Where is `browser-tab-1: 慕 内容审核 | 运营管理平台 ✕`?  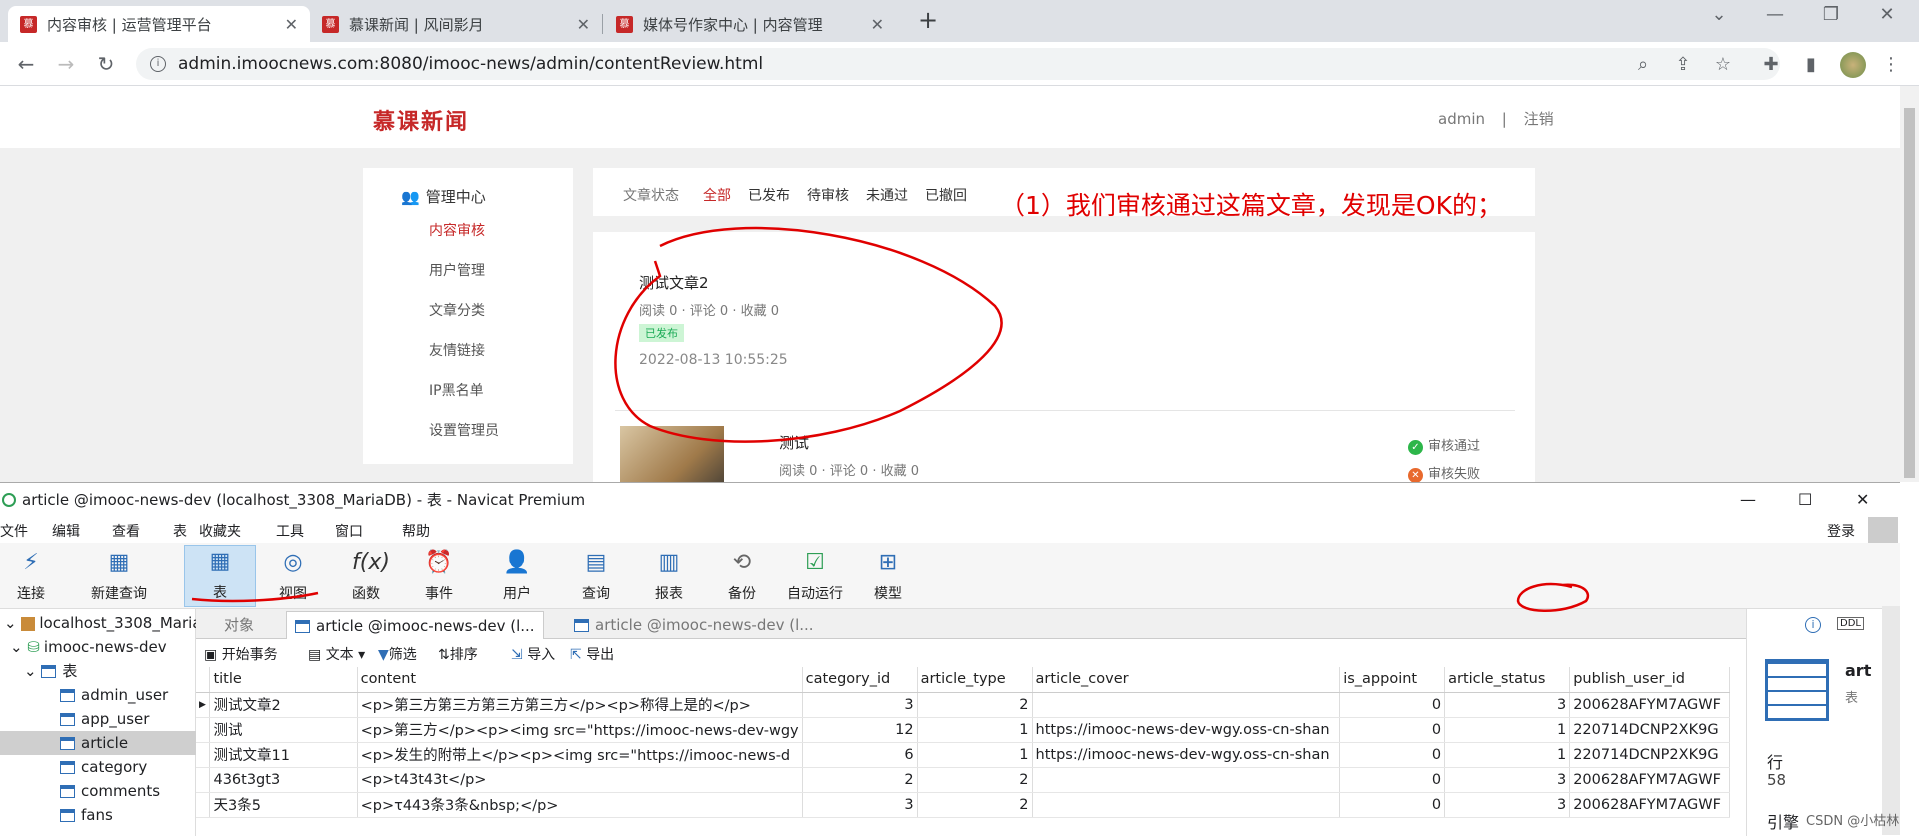 browser-tab-1: 慕 内容审核 | 运营管理平台 ✕ is located at coordinates (159, 24).